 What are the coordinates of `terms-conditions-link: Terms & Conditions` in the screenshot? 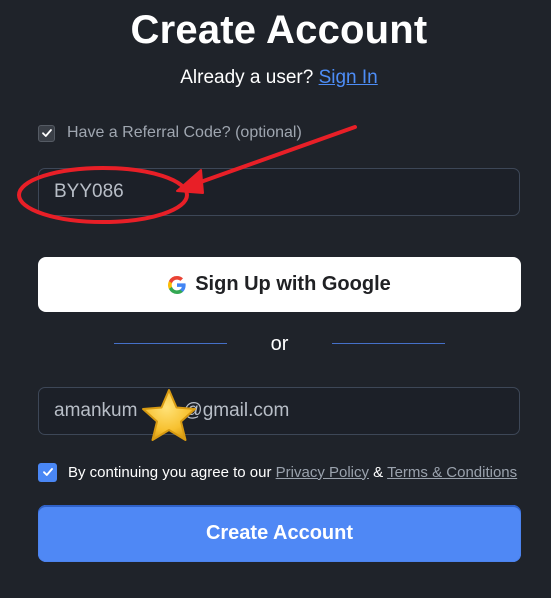 It's located at (452, 472).